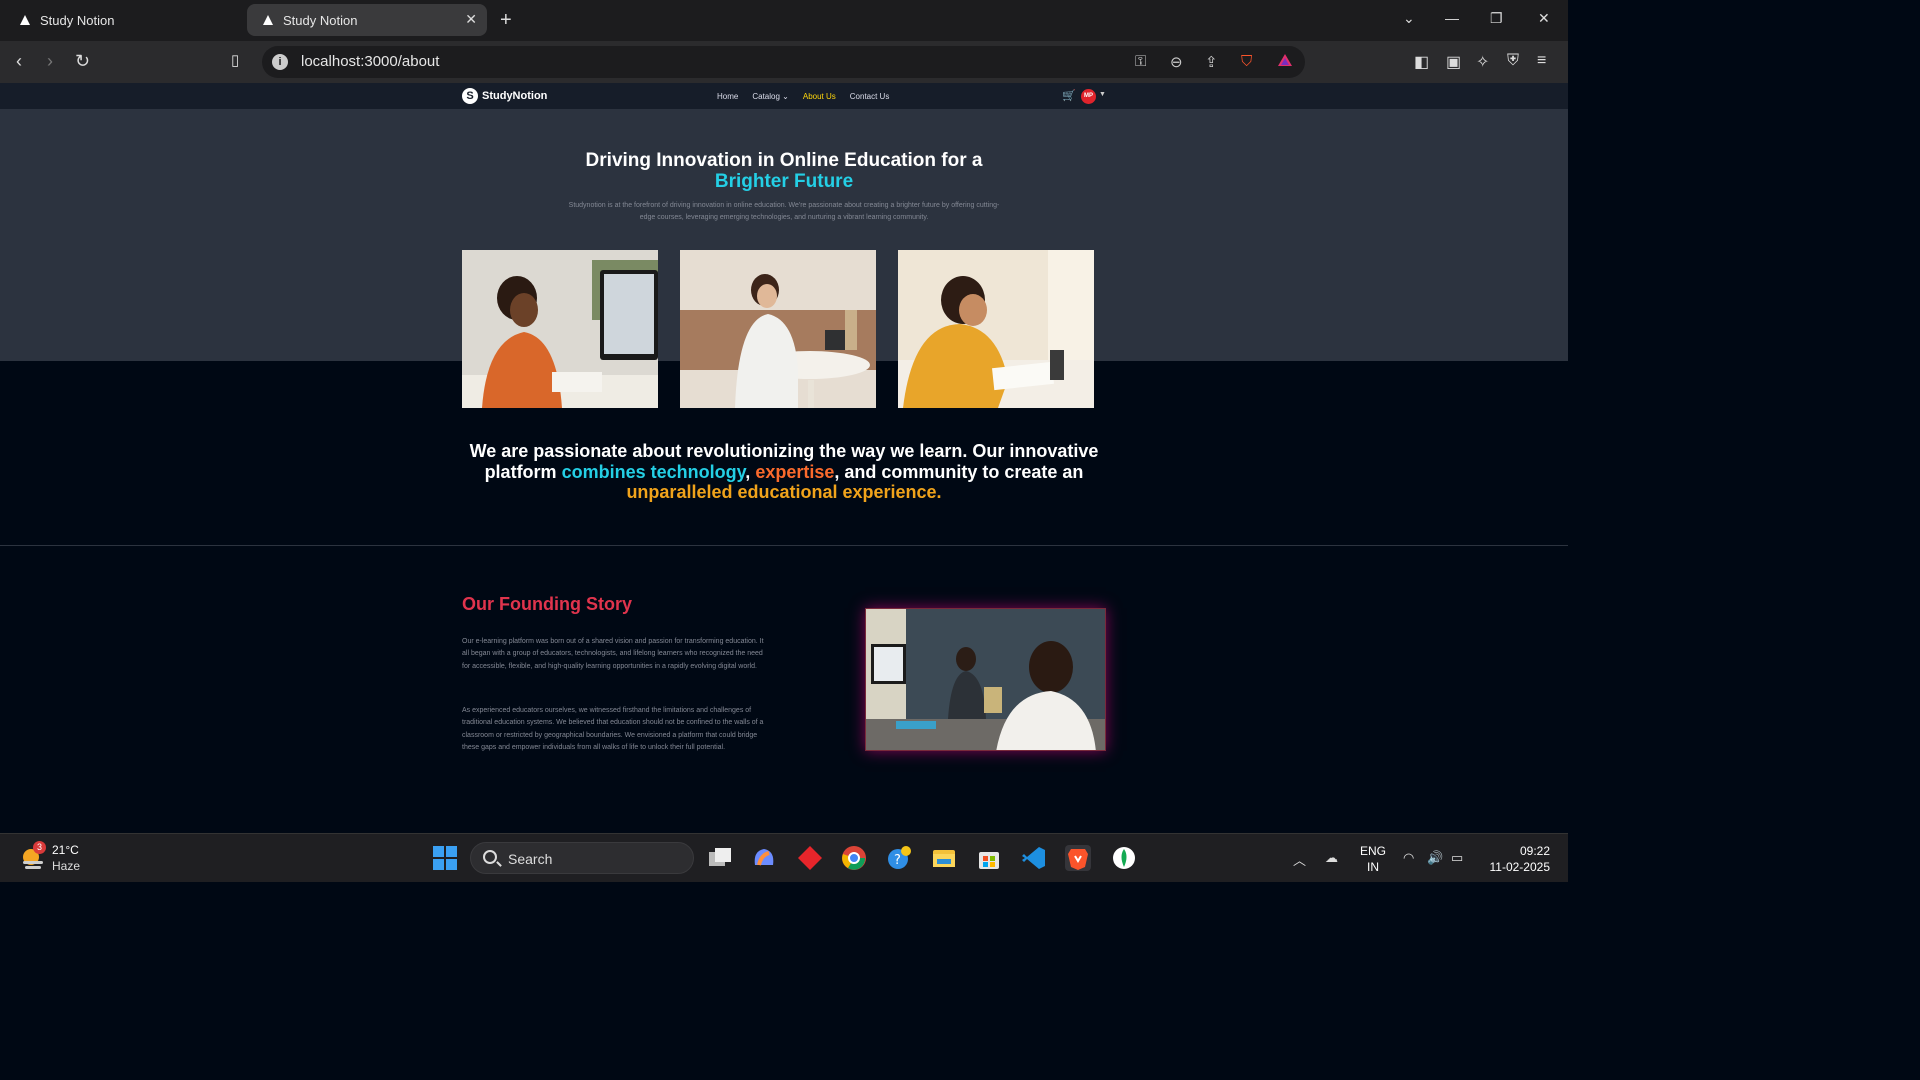 The image size is (1920, 1080). What do you see at coordinates (1457, 858) in the screenshot?
I see `battery-icon: ▭` at bounding box center [1457, 858].